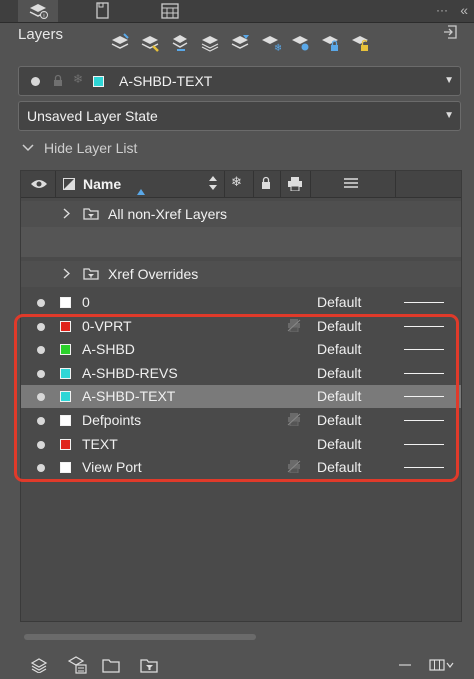 This screenshot has width=474, height=679. What do you see at coordinates (236, 182) in the screenshot?
I see `freeze-column-icon: ❄` at bounding box center [236, 182].